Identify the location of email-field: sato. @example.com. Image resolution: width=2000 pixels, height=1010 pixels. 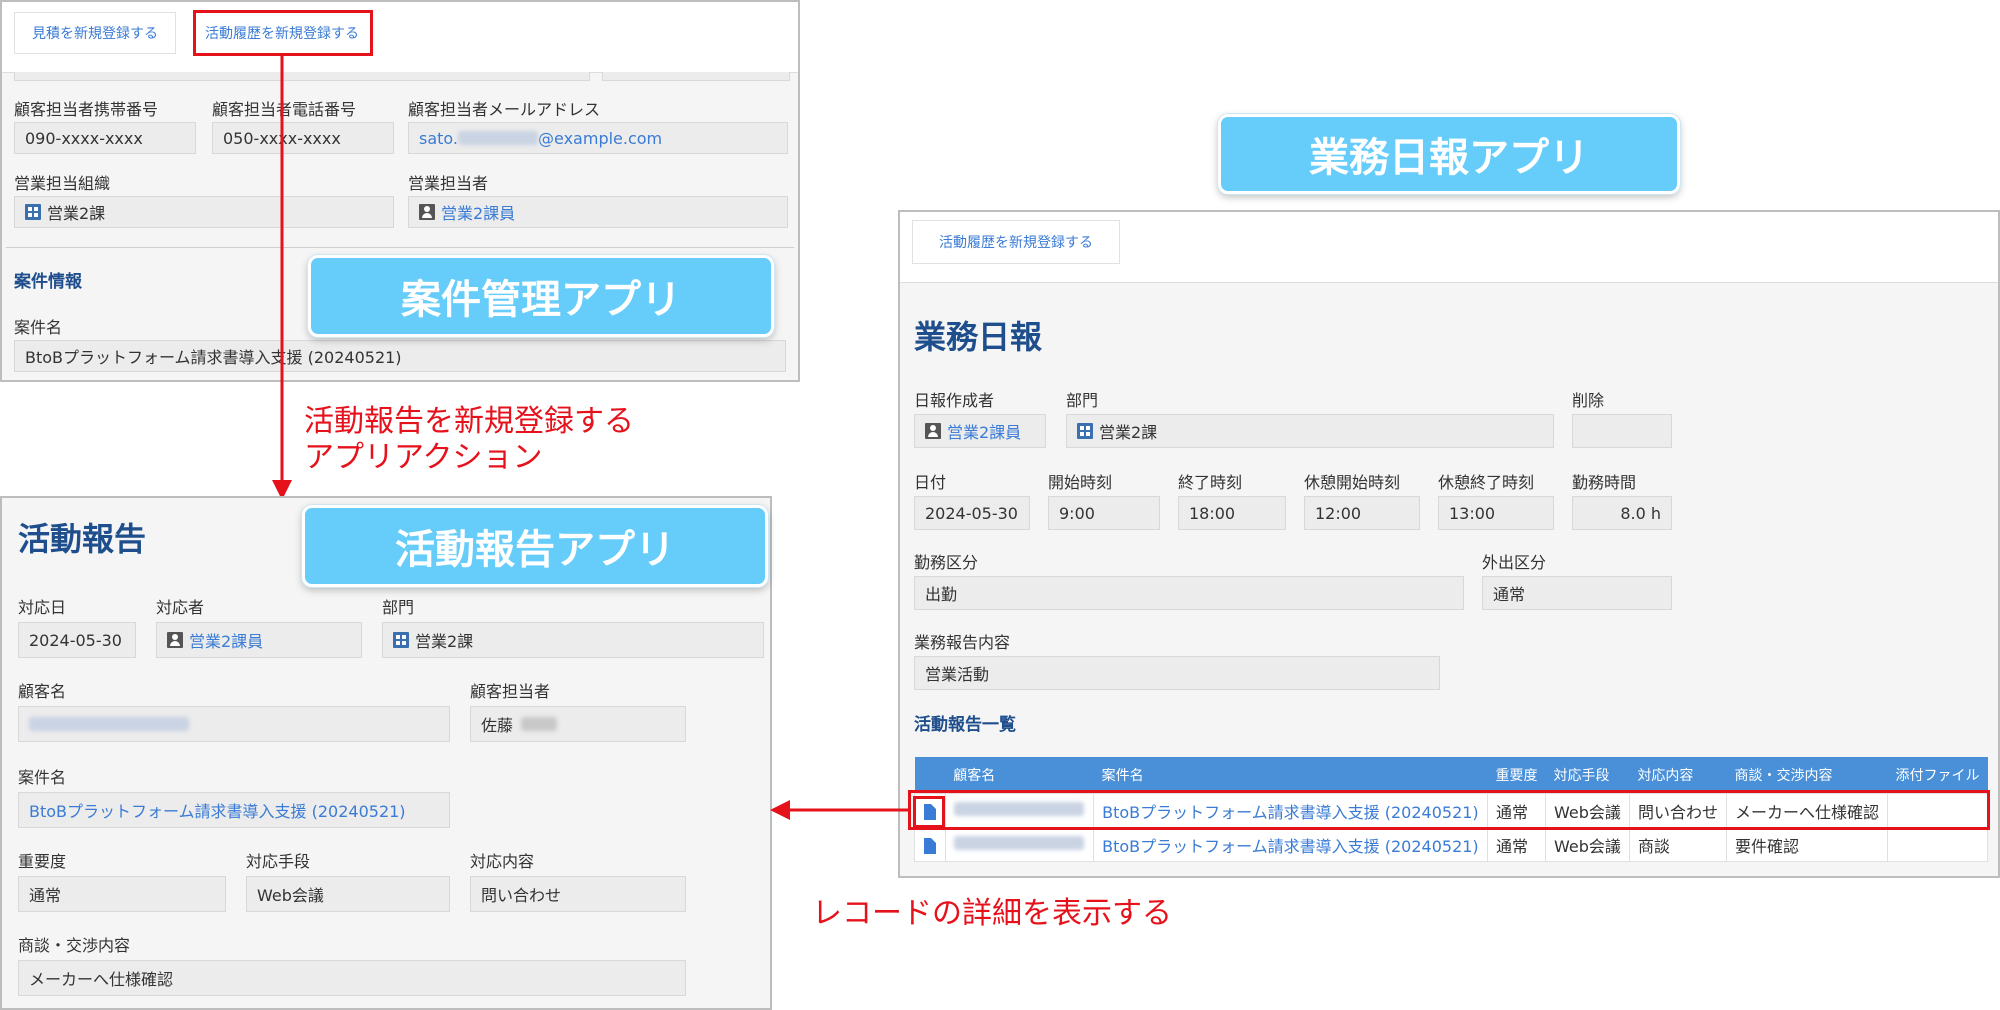
(598, 138).